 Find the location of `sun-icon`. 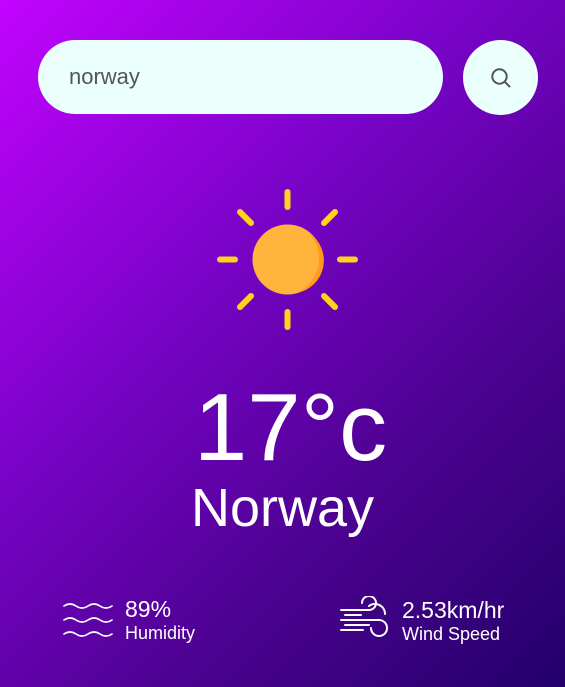

sun-icon is located at coordinates (287, 259).